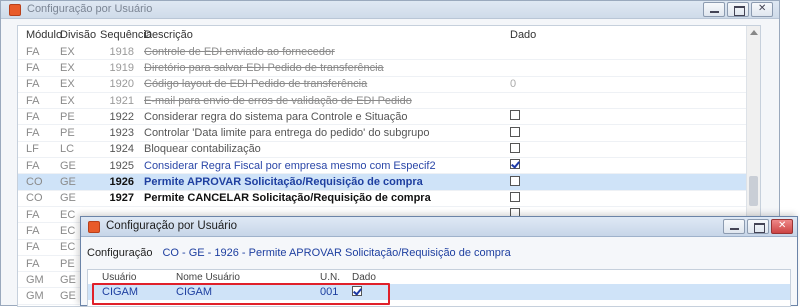  Describe the element at coordinates (334, 277) in the screenshot. I see `column-header-un: U.N.` at that location.